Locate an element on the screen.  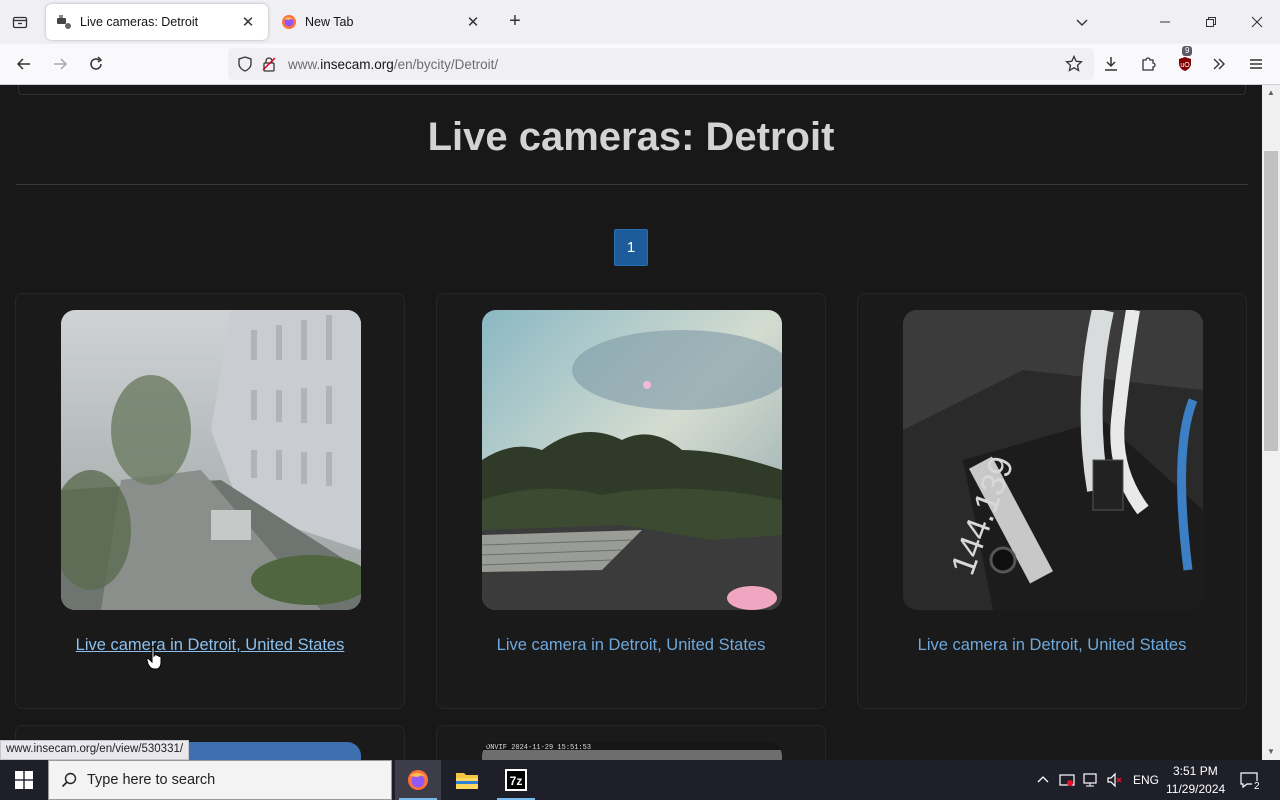
language-indicator: ENG is located at coordinates (1146, 780).